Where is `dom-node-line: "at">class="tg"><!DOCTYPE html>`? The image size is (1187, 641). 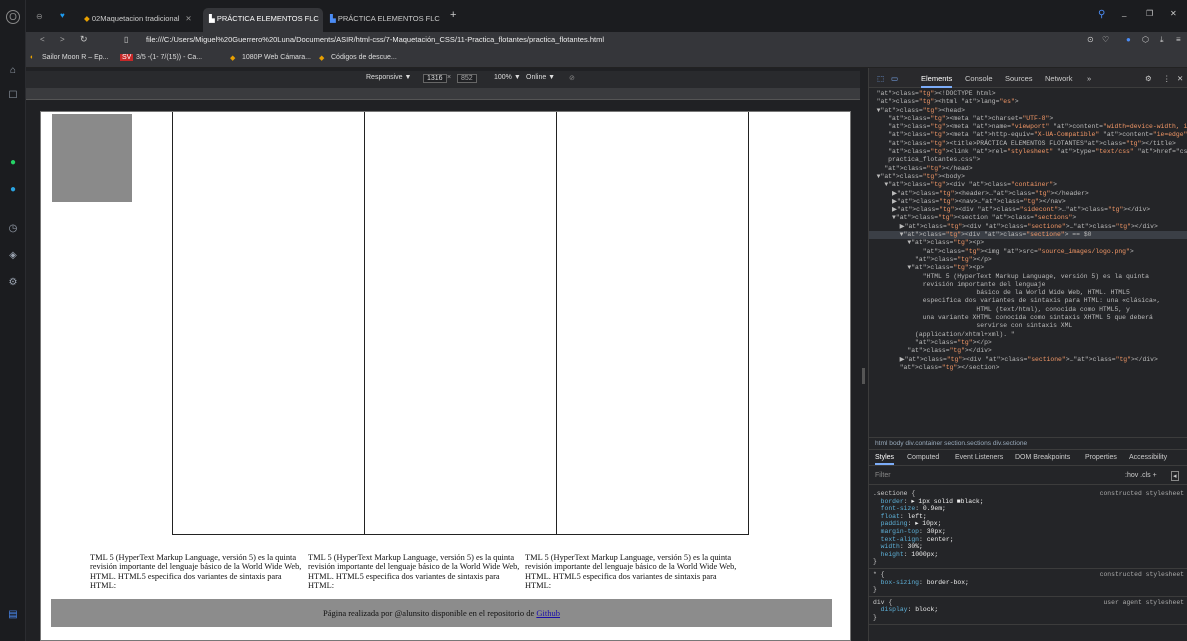
dom-node-line: "at">class="tg"><!DOCTYPE html> is located at coordinates (1028, 94).